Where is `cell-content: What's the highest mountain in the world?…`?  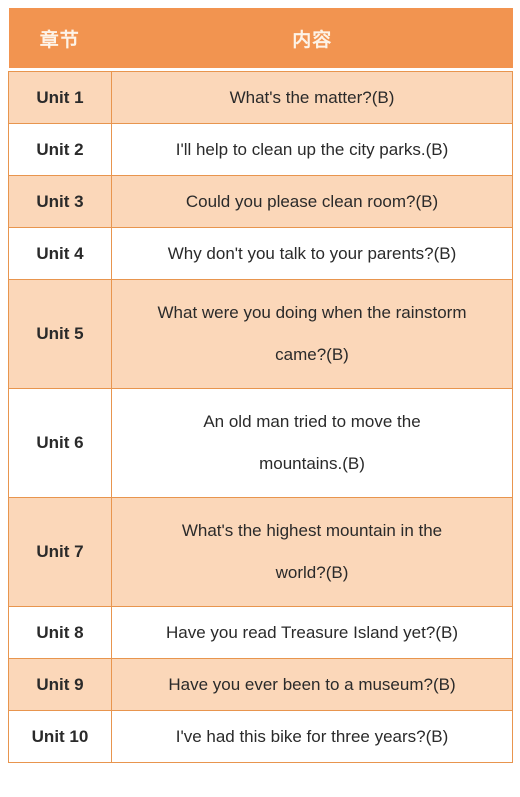
cell-content: What's the highest mountain in the world?… is located at coordinates (312, 552).